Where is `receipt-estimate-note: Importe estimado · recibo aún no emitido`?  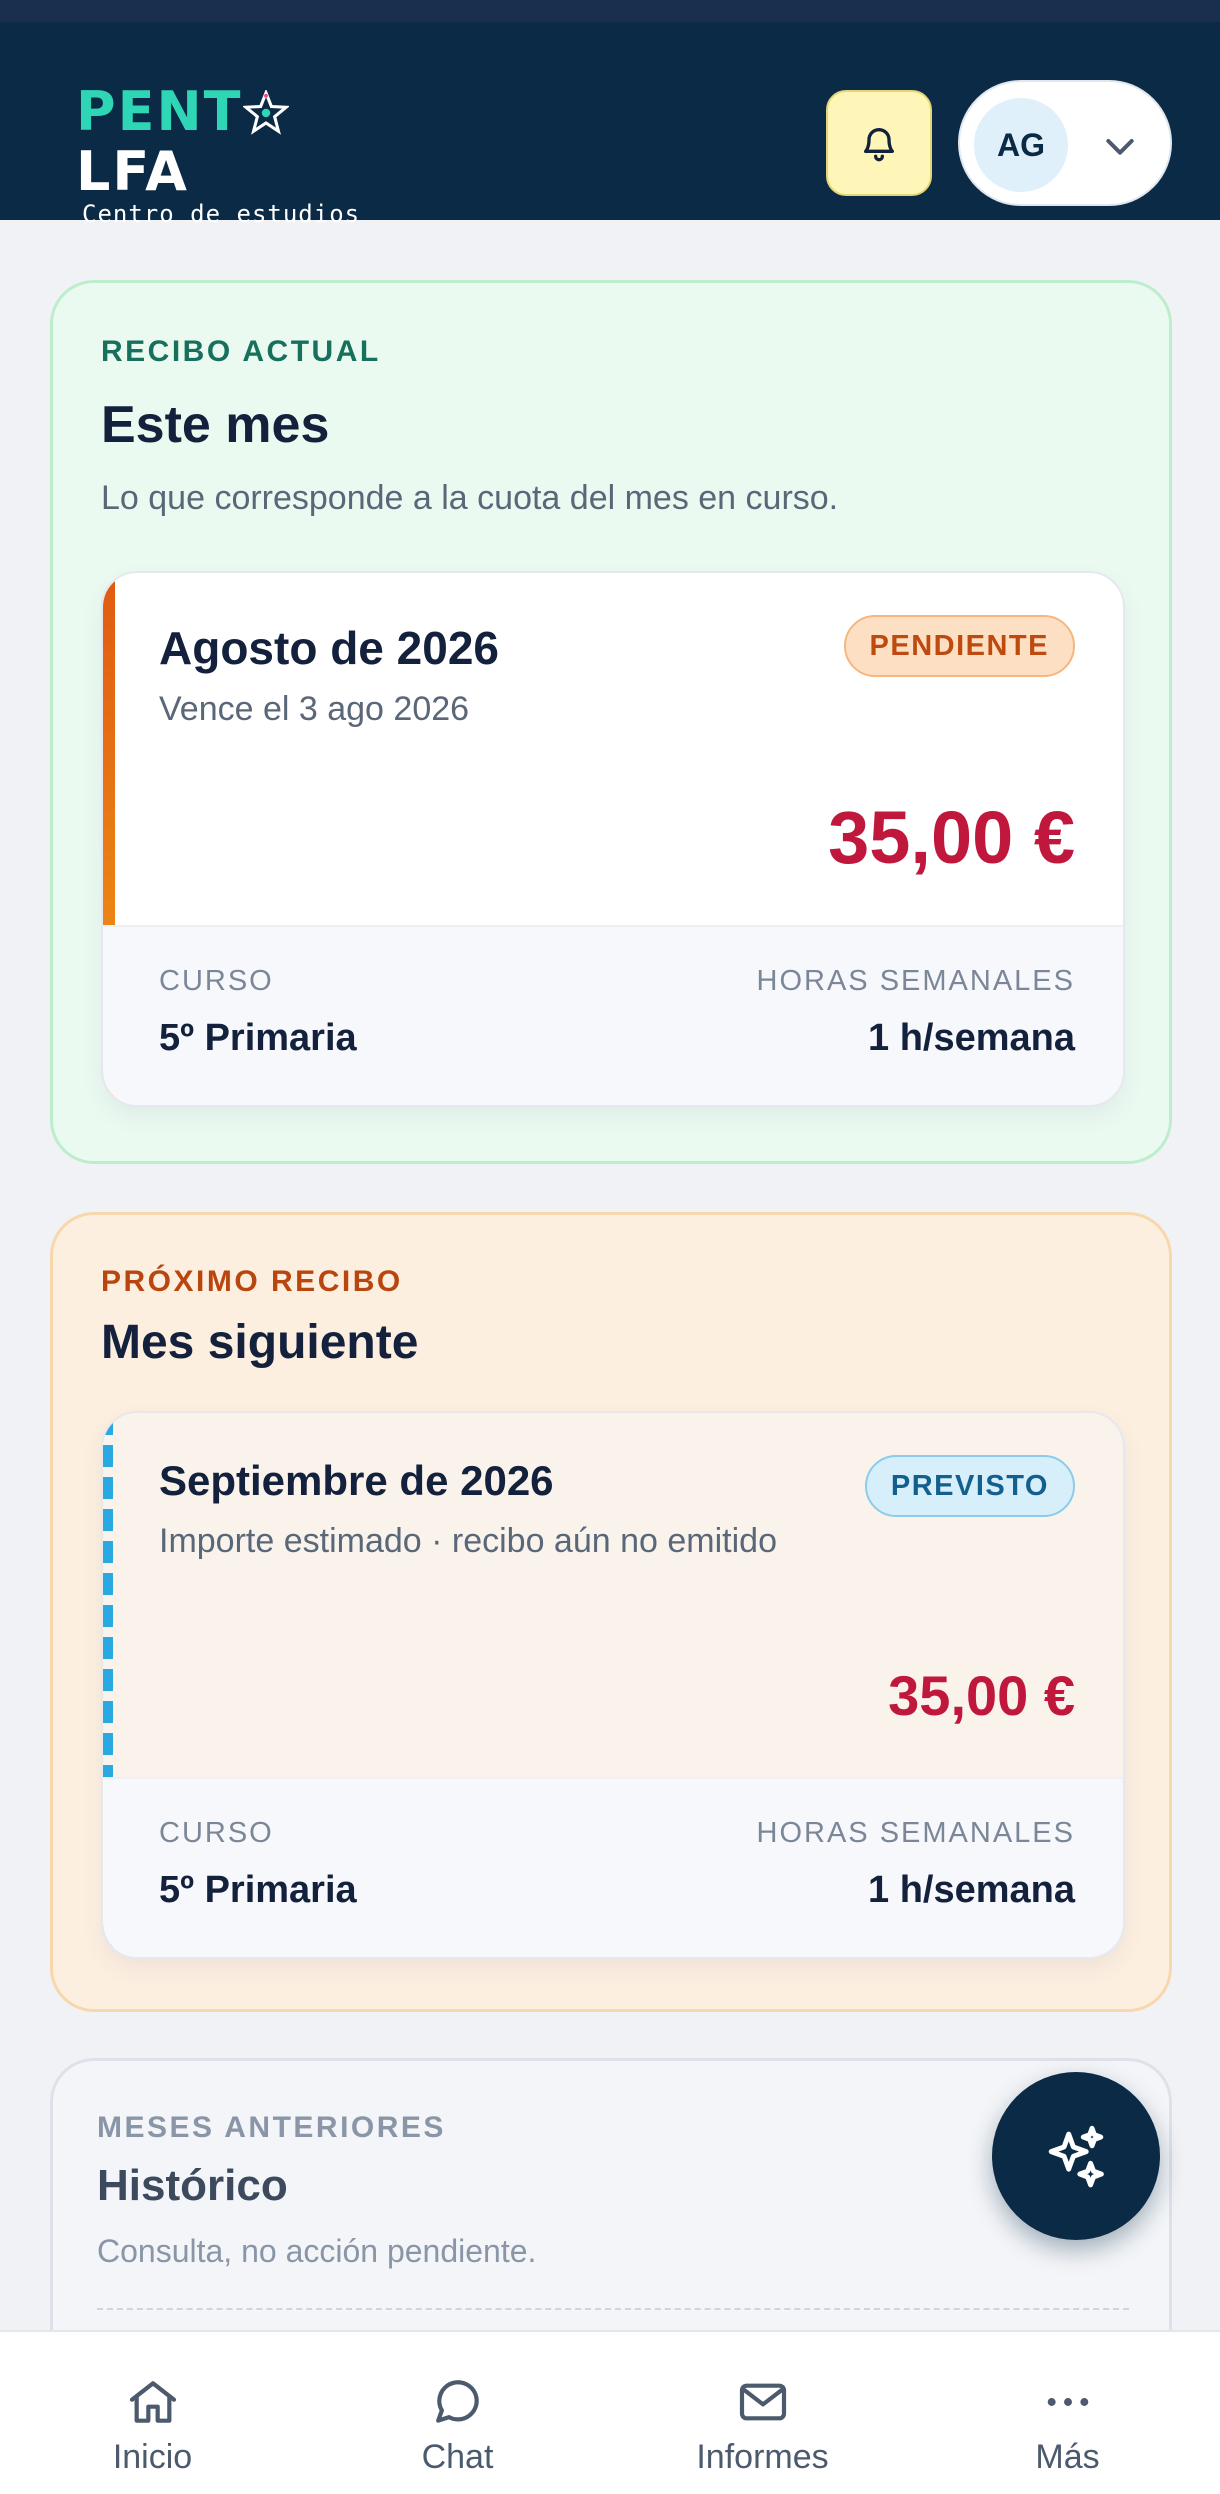 receipt-estimate-note: Importe estimado · recibo aún no emitido is located at coordinates (468, 1541).